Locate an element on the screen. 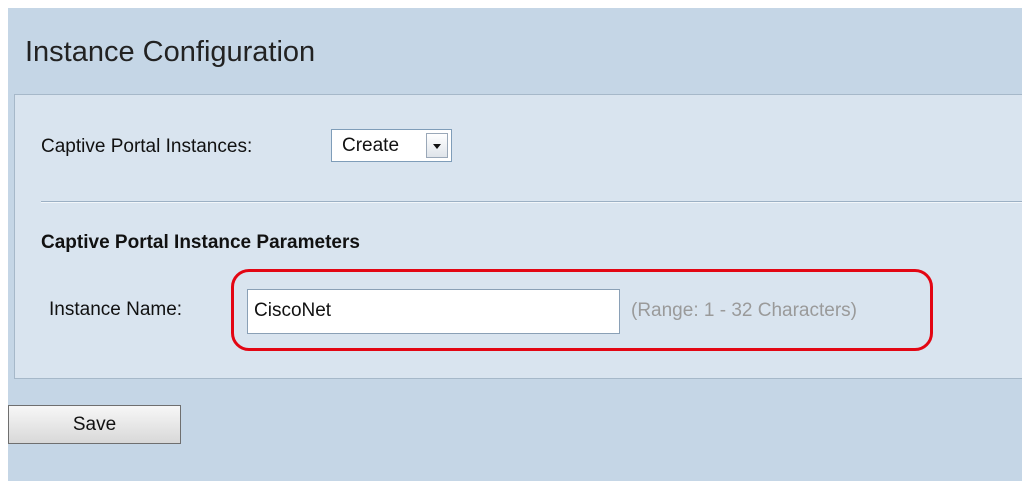  page-title: Instance Configuration is located at coordinates (170, 52).